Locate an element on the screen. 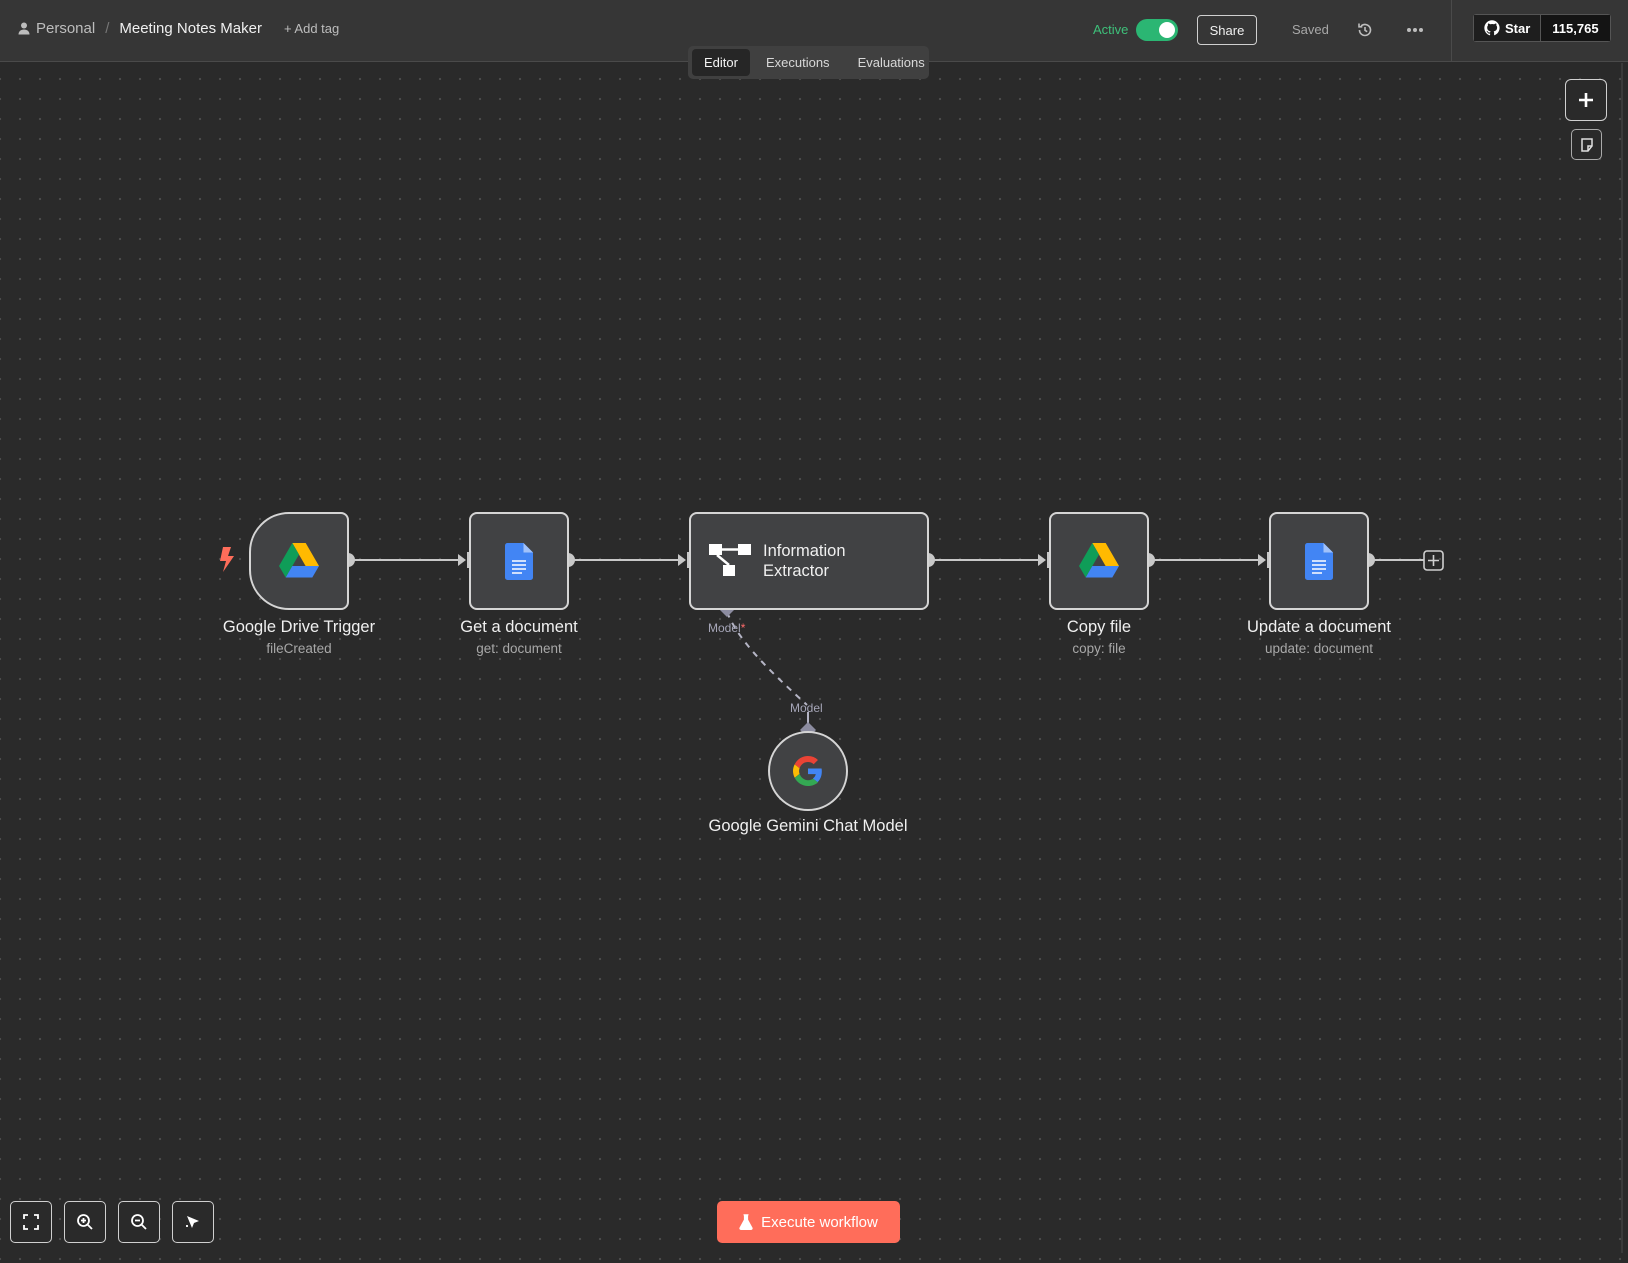  google-icon is located at coordinates (807, 771).